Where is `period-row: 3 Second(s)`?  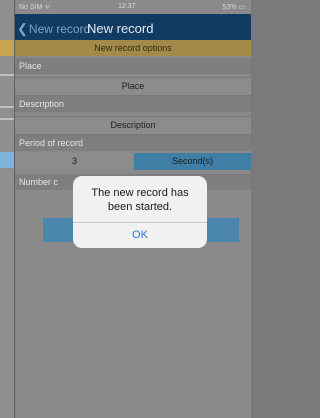
period-row: 3 Second(s) is located at coordinates (133, 161).